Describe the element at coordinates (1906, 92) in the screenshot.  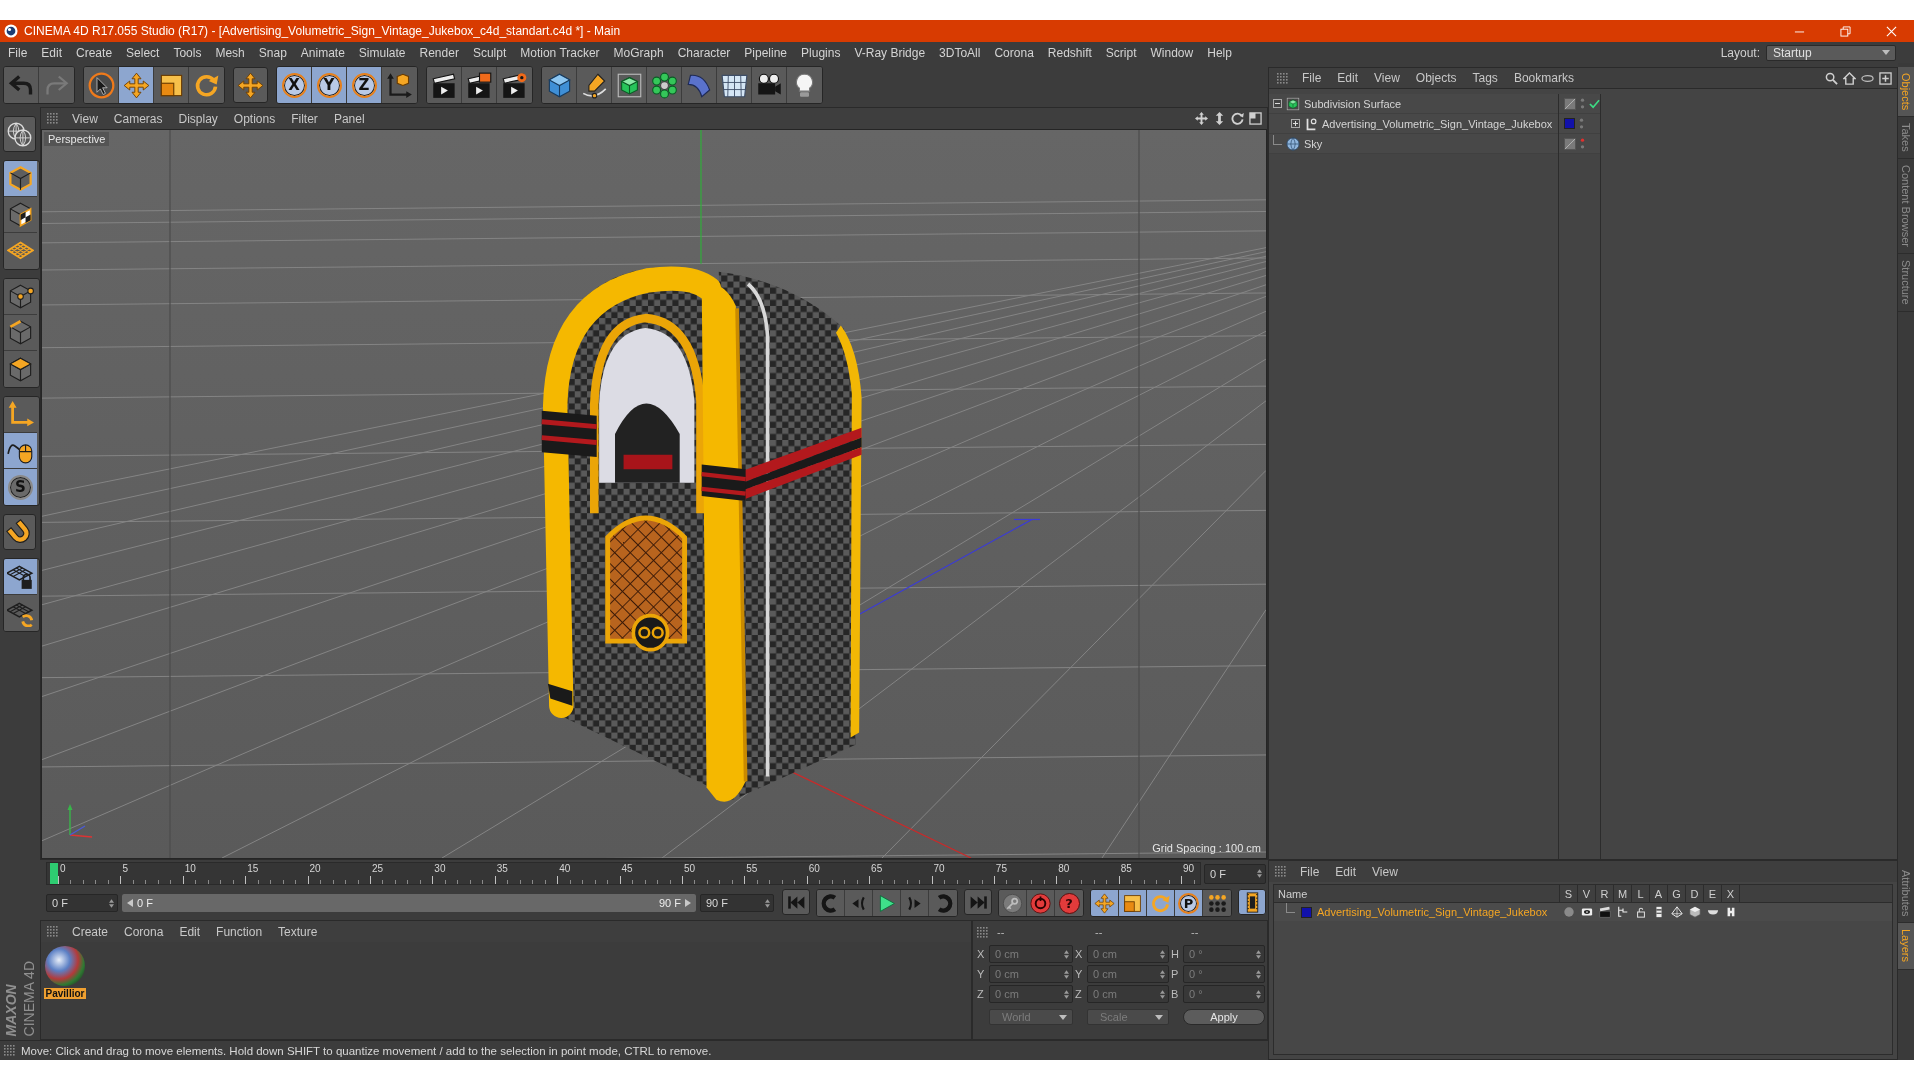
I see `side-tab: Objects` at that location.